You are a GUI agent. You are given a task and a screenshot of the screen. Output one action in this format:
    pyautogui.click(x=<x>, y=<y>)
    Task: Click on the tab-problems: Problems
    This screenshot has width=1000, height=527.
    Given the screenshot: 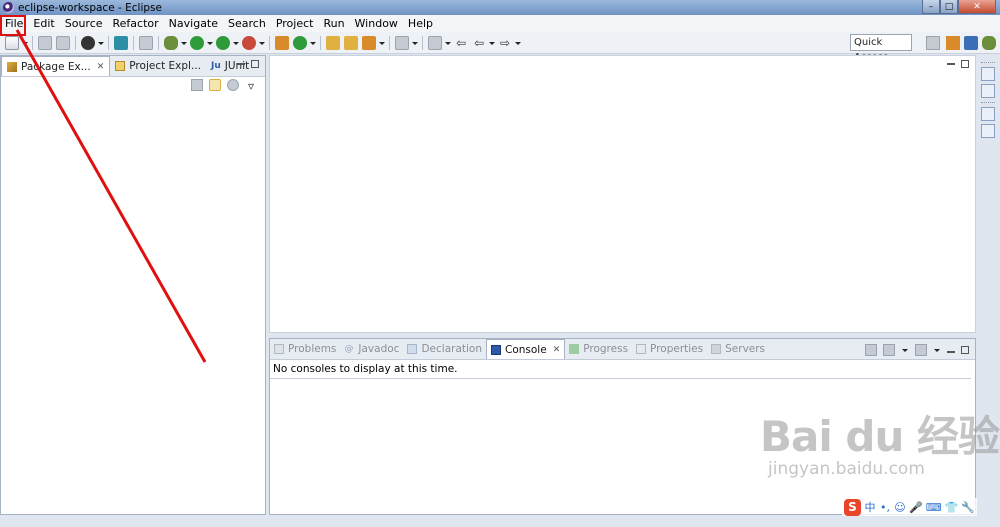 What is the action you would take?
    pyautogui.click(x=305, y=349)
    